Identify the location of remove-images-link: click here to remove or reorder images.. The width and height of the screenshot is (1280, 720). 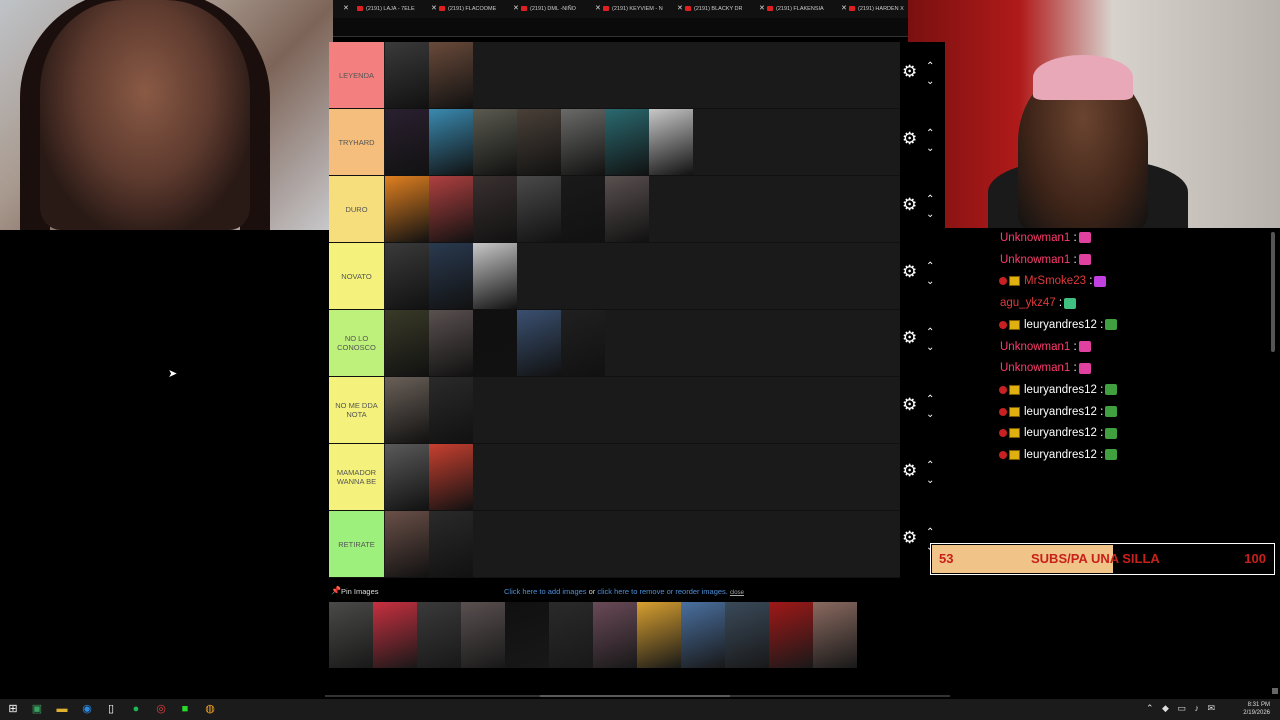
(662, 591).